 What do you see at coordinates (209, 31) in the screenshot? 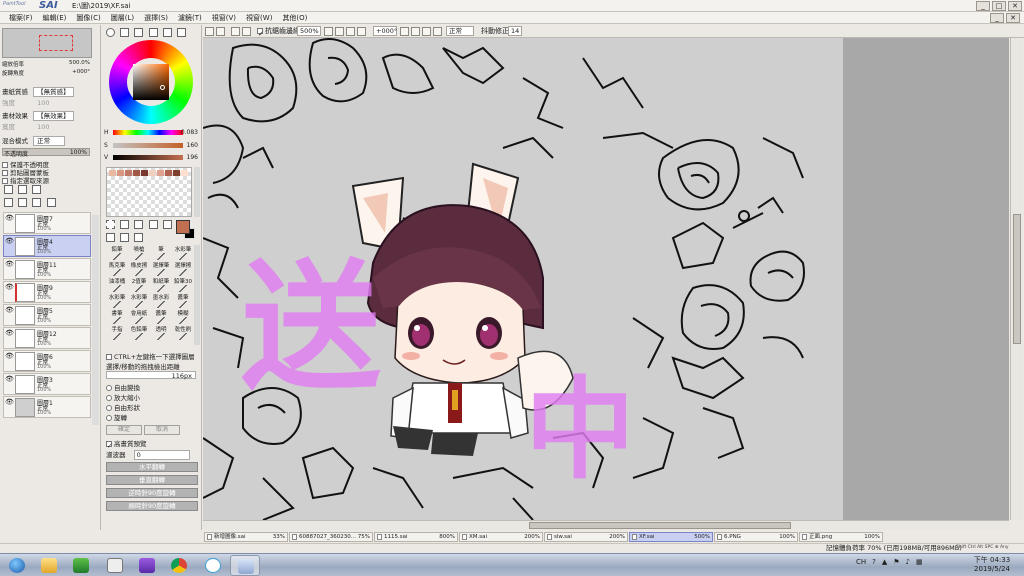
I see `select-all-icon` at bounding box center [209, 31].